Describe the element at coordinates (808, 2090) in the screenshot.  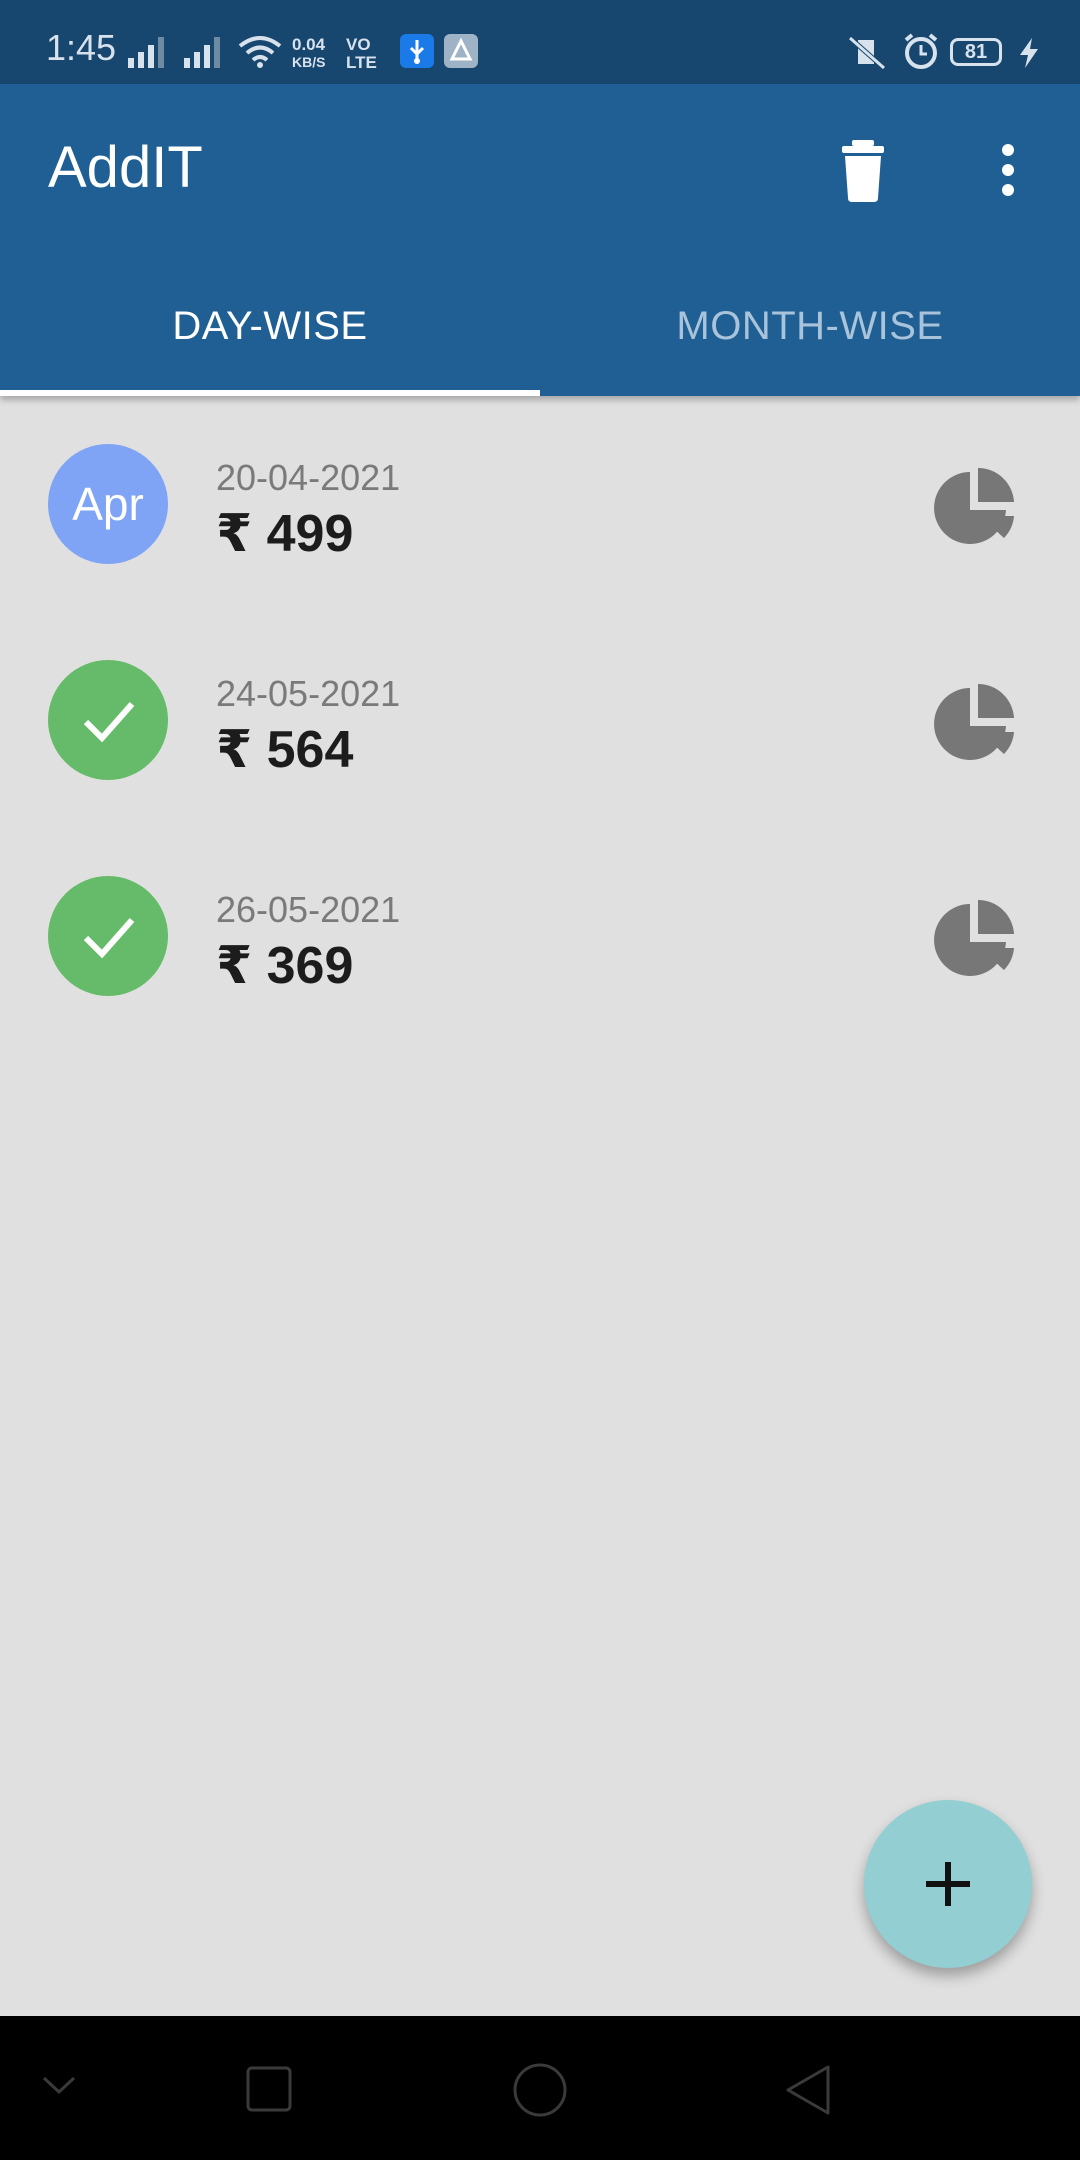
I see `back-icon` at that location.